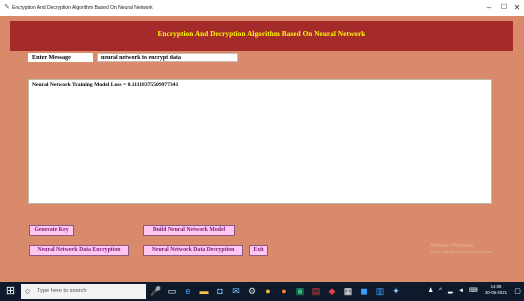 The width and height of the screenshot is (524, 301). What do you see at coordinates (7, 7) in the screenshot?
I see `python-feather-icon: ✎` at bounding box center [7, 7].